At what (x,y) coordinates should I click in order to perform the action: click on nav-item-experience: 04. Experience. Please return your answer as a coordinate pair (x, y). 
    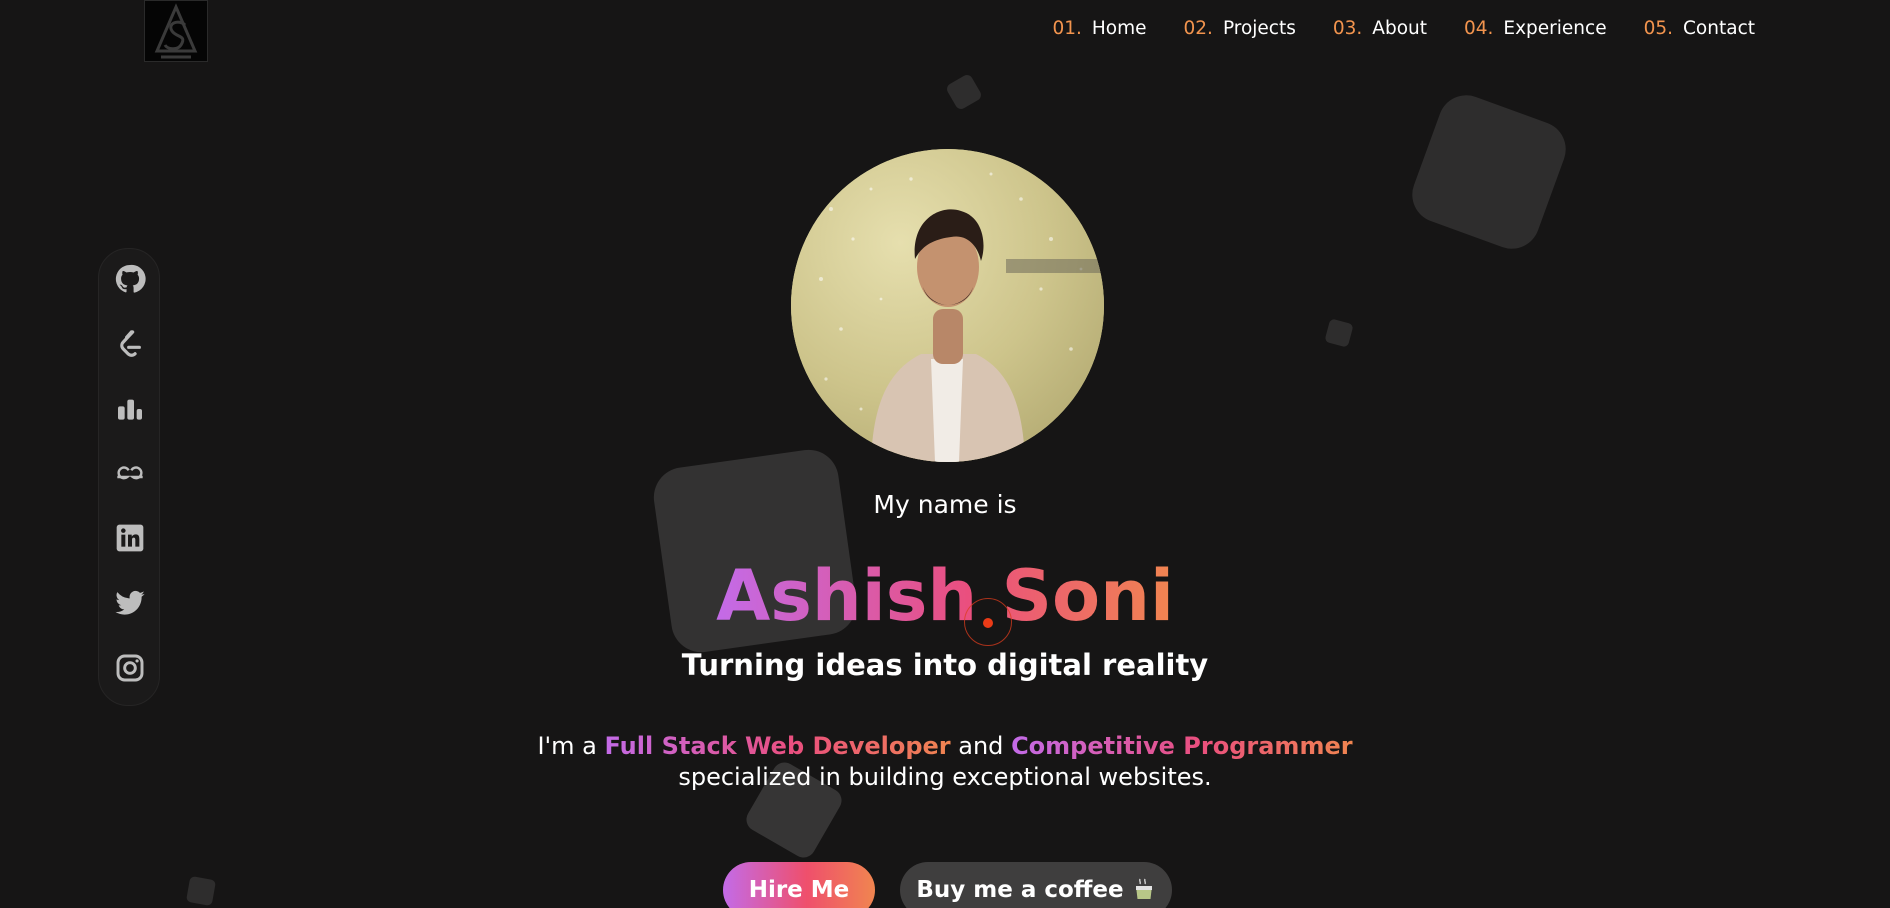
    Looking at the image, I should click on (1535, 28).